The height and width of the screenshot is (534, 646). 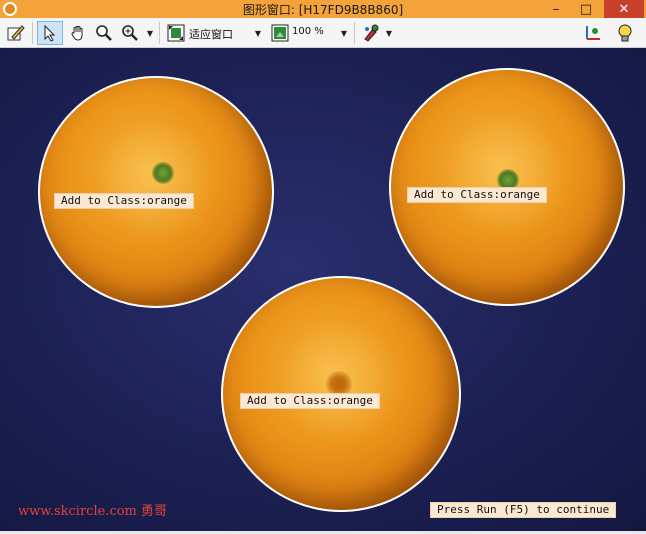 I want to click on status-message: Press Run (F5) to continue, so click(x=523, y=510).